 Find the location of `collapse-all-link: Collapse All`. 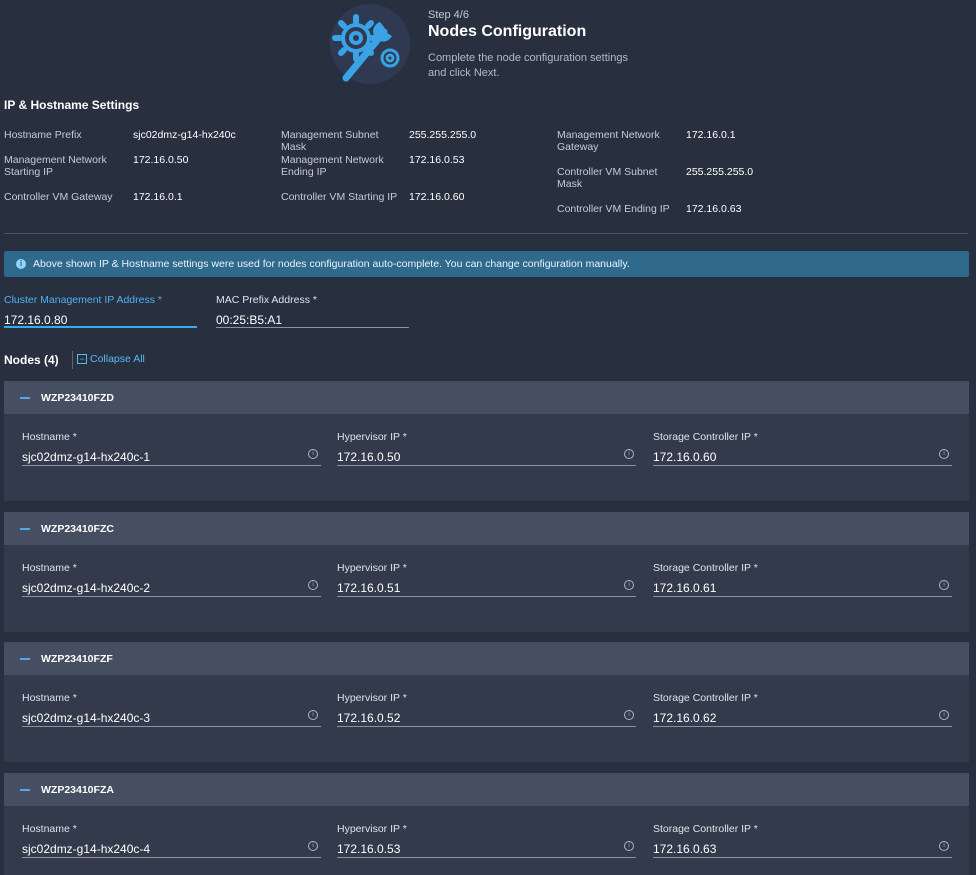

collapse-all-link: Collapse All is located at coordinates (117, 359).